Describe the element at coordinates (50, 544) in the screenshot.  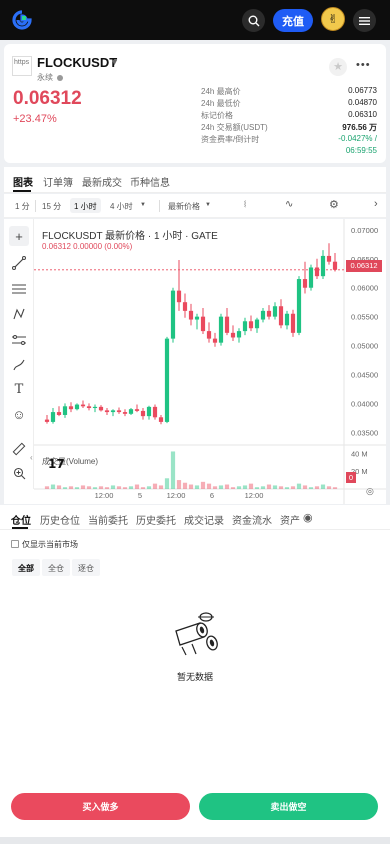
I see `only-current-label: 仅显示当前市场` at that location.